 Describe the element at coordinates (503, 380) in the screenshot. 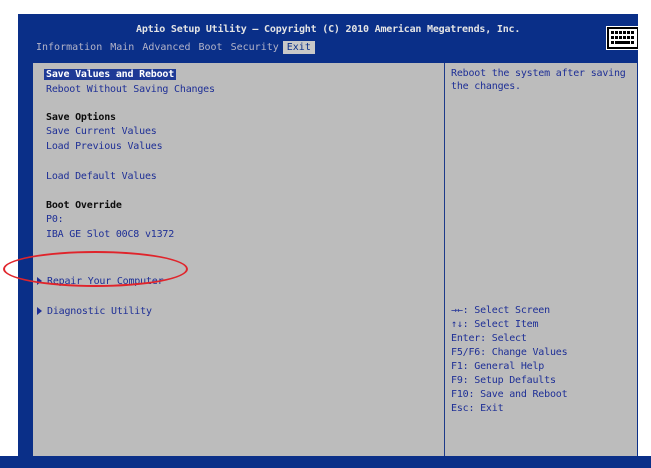

I see `help-setup-defaults: F9: Setup Defaults` at that location.